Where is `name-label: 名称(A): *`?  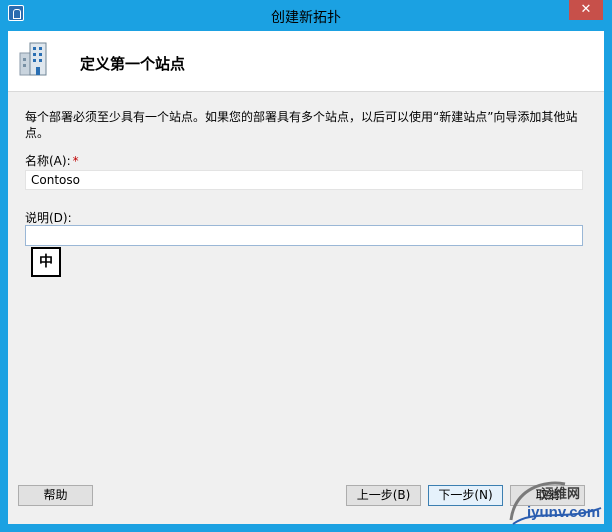 name-label: 名称(A): * is located at coordinates (52, 160).